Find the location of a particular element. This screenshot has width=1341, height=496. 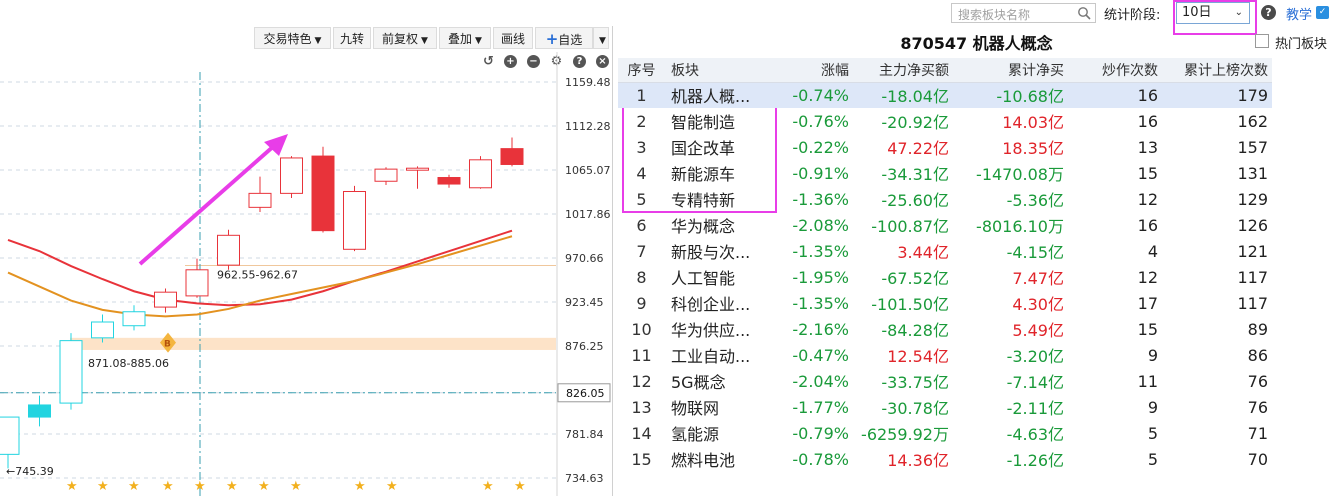

table-row: 12 5G概念 -2.04% -33.75亿 -7.14亿 11 76 is located at coordinates (945, 381).